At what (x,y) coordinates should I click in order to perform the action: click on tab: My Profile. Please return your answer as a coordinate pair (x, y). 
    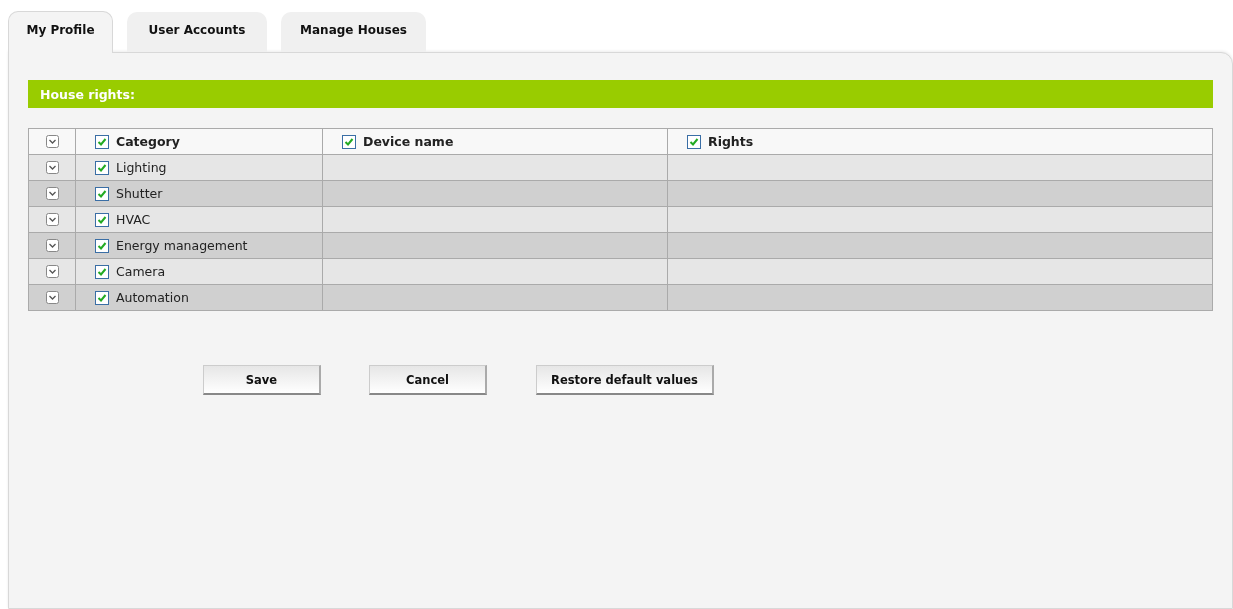
    Looking at the image, I should click on (60, 32).